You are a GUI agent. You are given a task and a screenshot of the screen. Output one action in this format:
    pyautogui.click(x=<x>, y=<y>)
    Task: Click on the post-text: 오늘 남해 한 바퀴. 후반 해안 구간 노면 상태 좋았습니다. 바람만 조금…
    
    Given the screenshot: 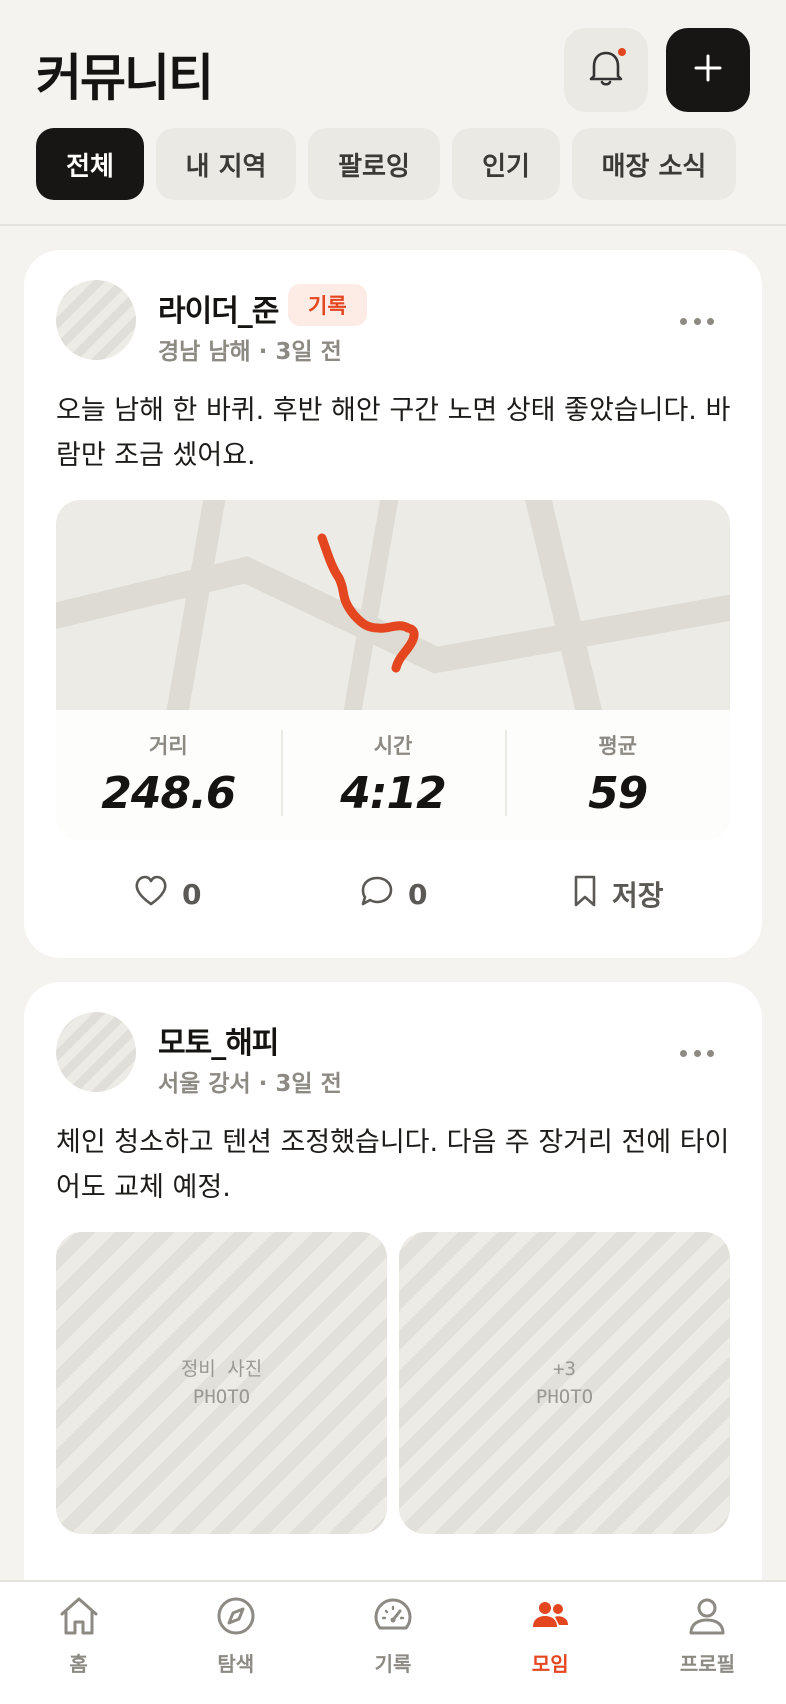 What is the action you would take?
    pyautogui.click(x=393, y=433)
    